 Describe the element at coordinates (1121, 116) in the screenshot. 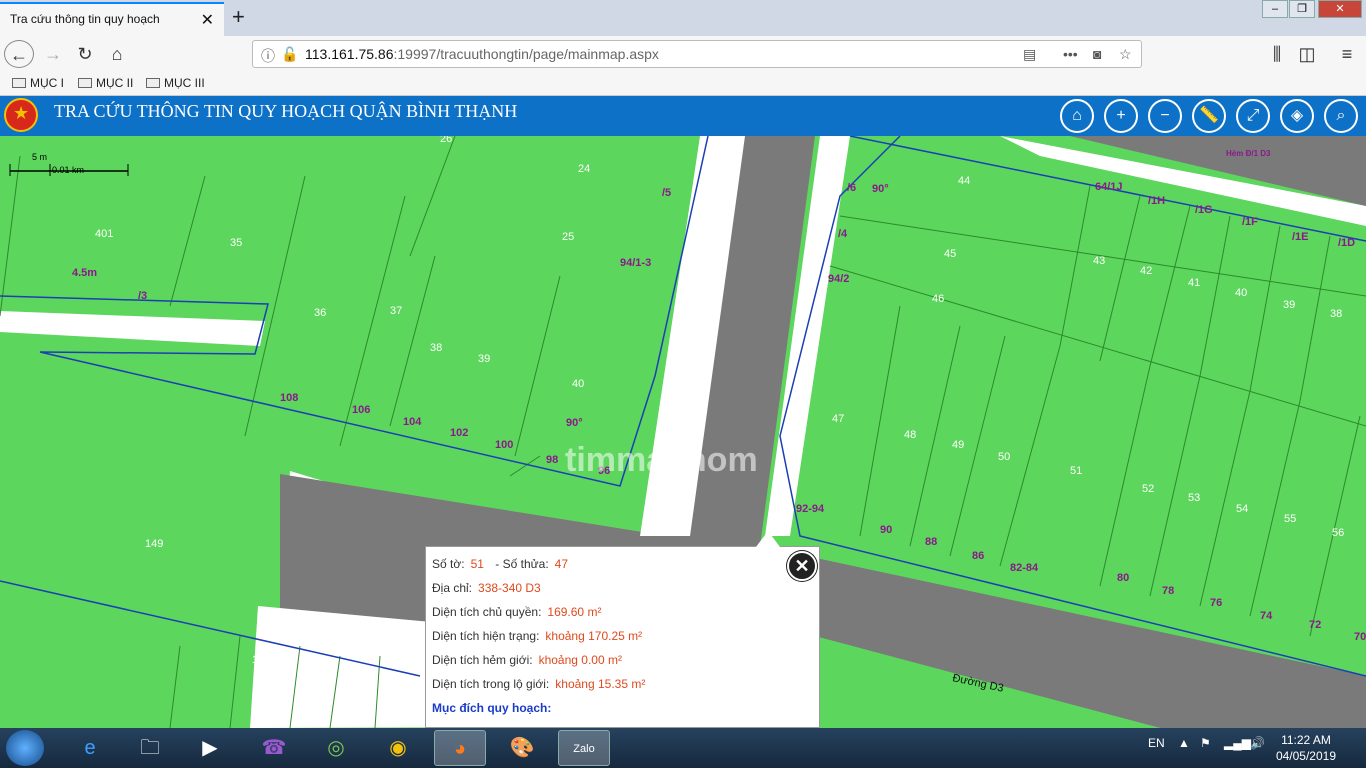

I see `zoom-in-icon: +` at that location.